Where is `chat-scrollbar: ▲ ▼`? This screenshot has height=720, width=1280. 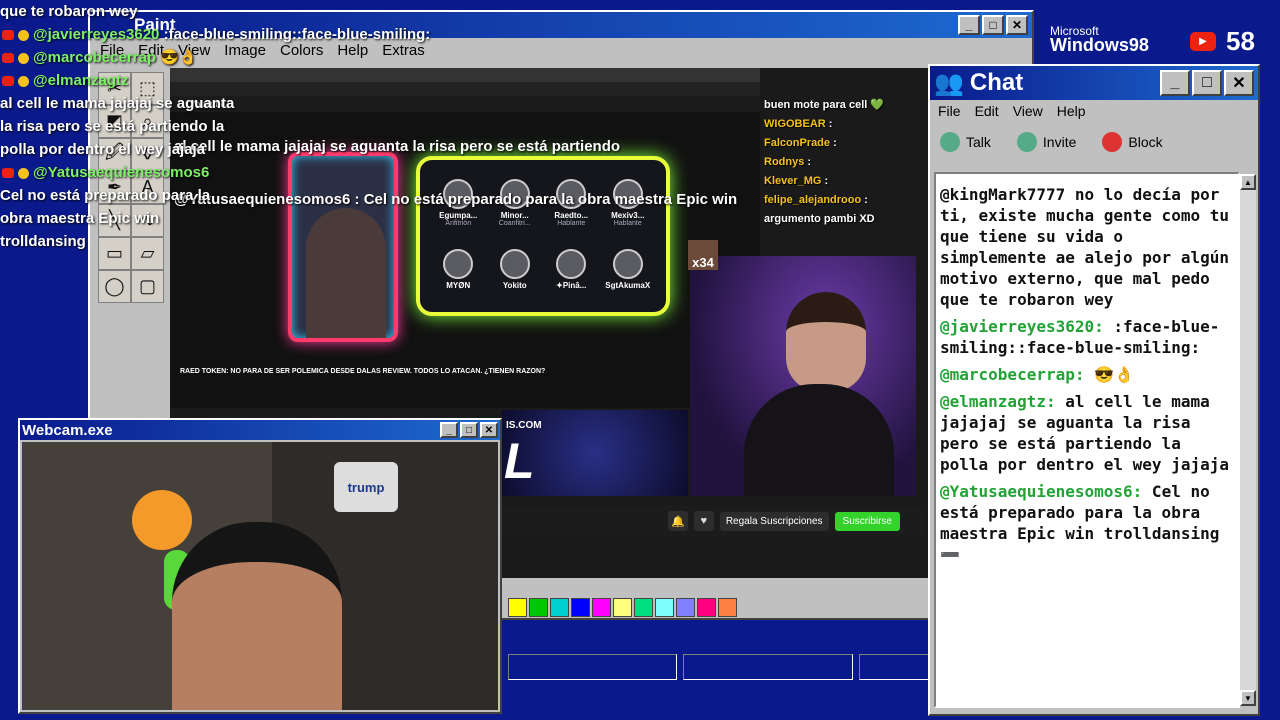 chat-scrollbar: ▲ ▼ is located at coordinates (1248, 440).